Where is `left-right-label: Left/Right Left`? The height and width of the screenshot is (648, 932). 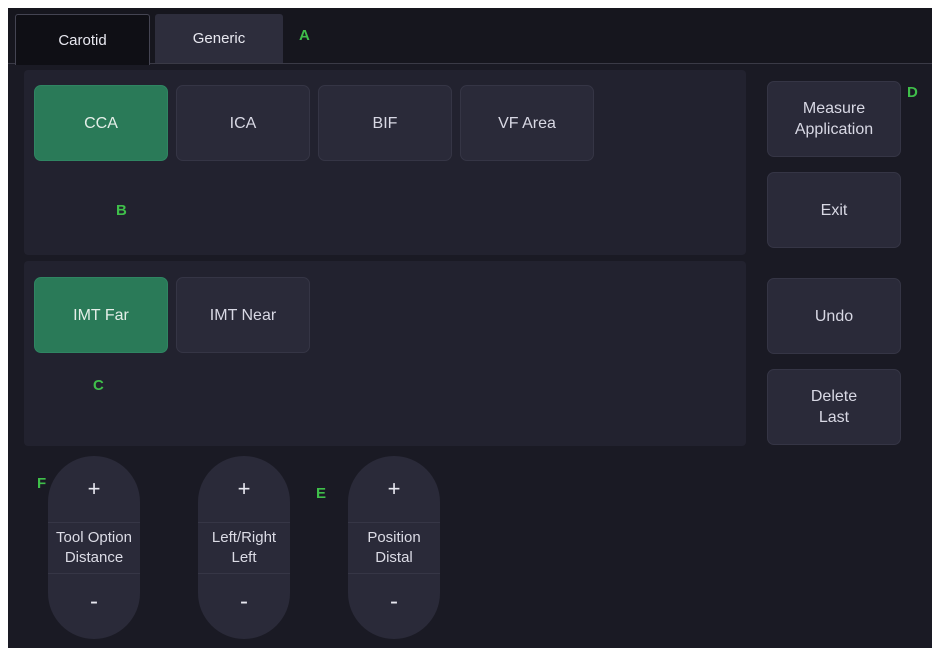 left-right-label: Left/Right Left is located at coordinates (244, 548).